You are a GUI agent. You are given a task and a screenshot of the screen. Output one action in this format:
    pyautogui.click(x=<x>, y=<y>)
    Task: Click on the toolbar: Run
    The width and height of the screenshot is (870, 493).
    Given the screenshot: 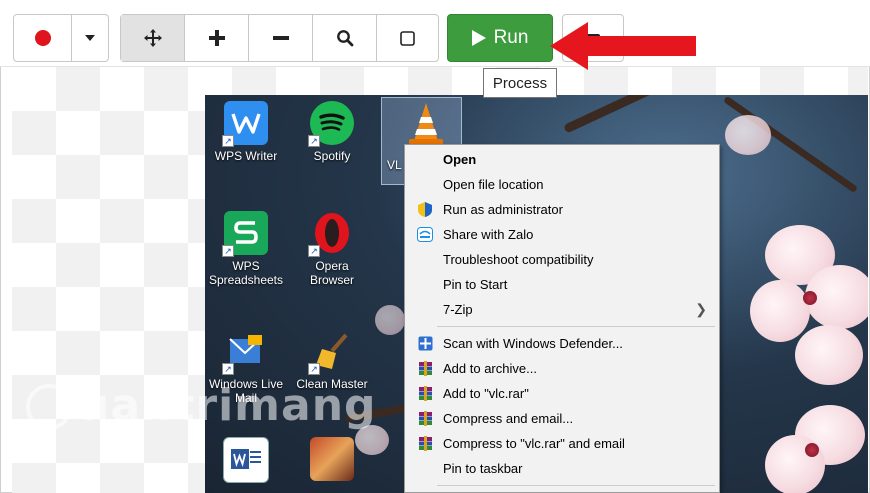 What is the action you would take?
    pyautogui.click(x=435, y=33)
    